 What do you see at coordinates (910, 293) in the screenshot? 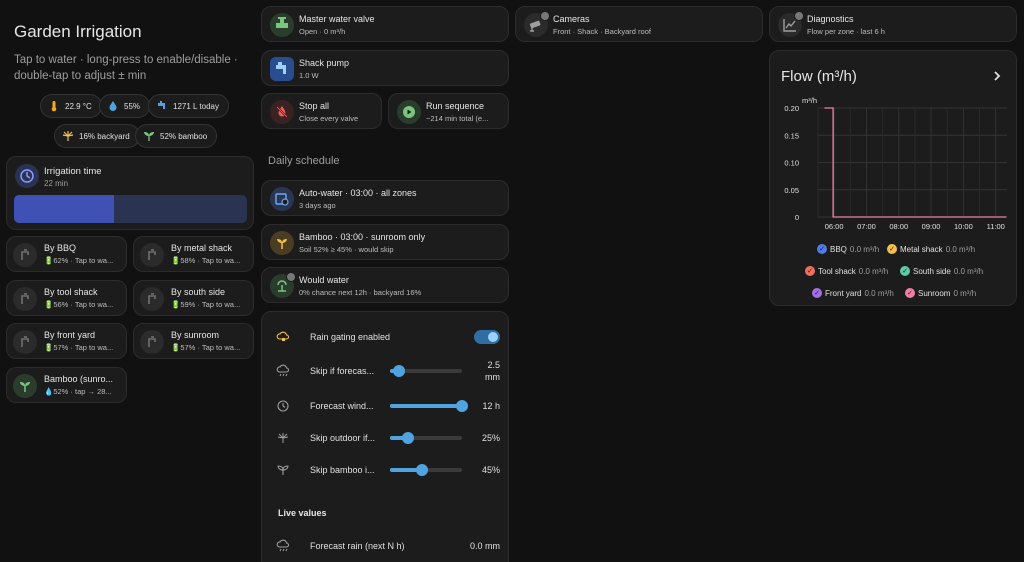
I see `legend-check-icon` at bounding box center [910, 293].